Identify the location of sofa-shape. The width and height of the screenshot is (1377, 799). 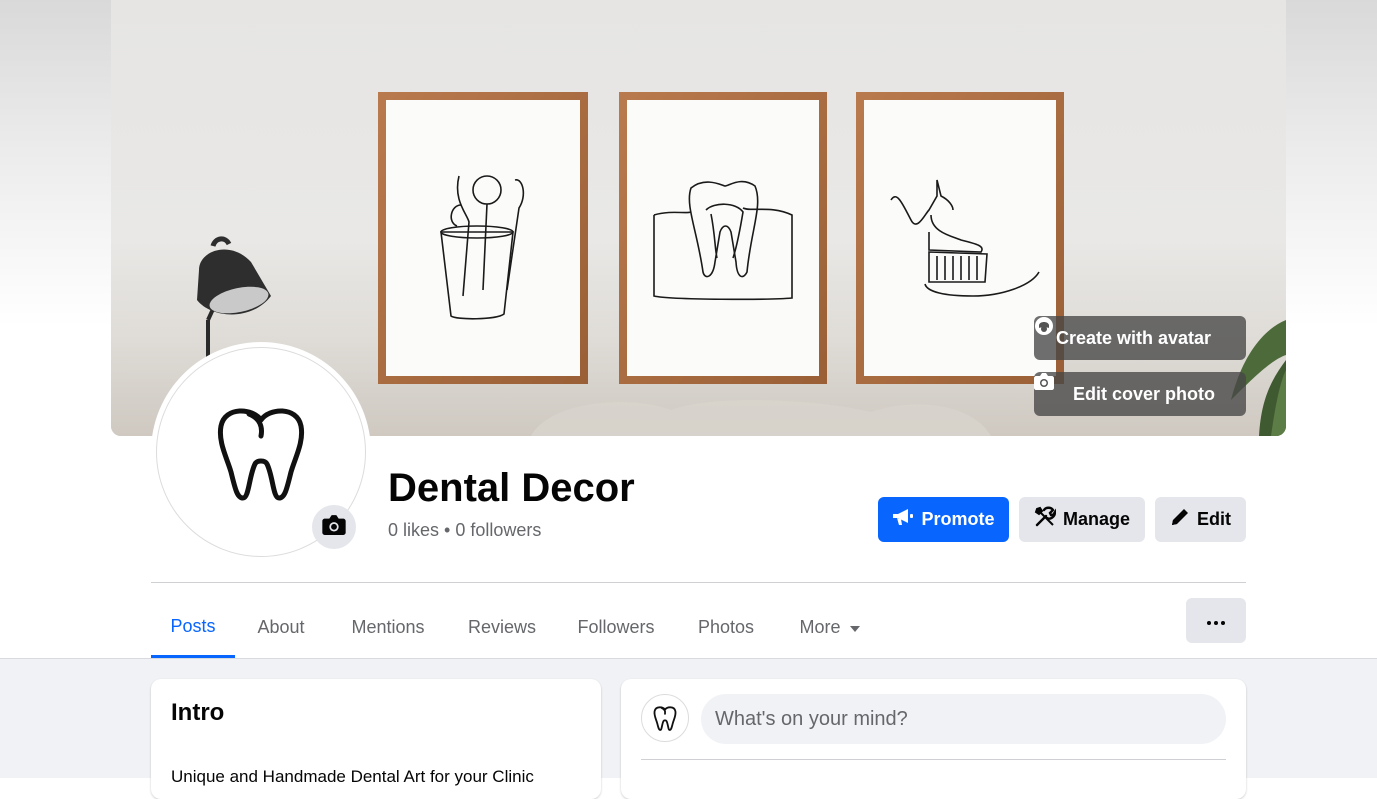
(761, 418).